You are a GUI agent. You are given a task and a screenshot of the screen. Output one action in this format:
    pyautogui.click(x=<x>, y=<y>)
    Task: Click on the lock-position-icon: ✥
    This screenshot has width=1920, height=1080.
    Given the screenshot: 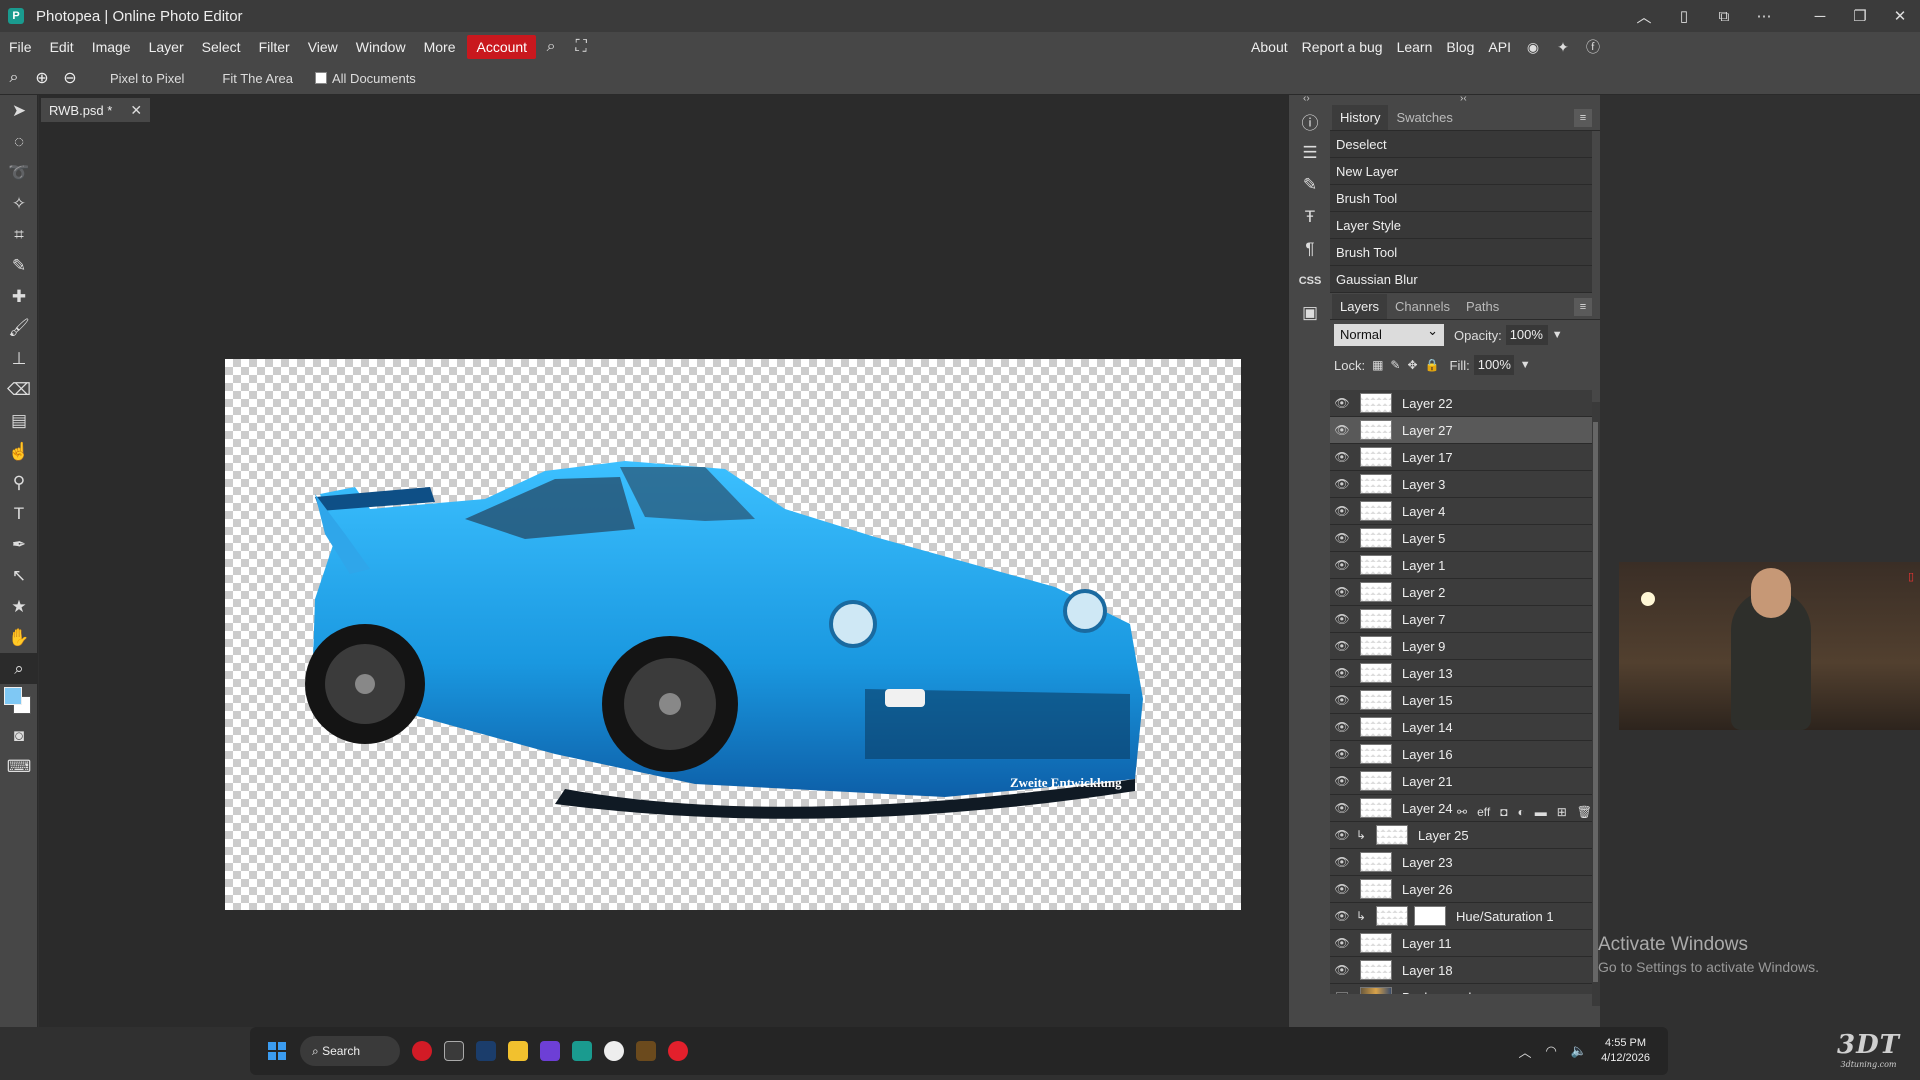 What is the action you would take?
    pyautogui.click(x=1412, y=365)
    